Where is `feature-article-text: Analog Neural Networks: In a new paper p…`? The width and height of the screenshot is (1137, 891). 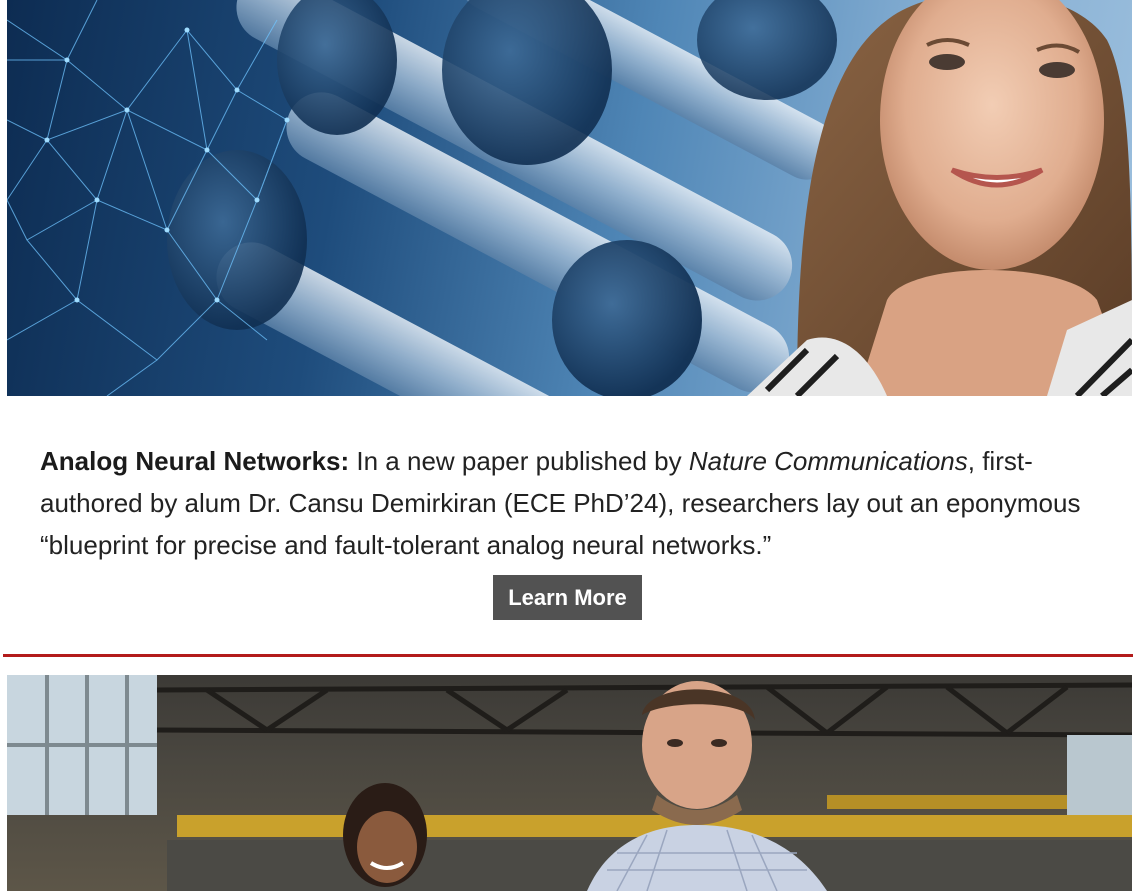 feature-article-text: Analog Neural Networks: In a new paper p… is located at coordinates (570, 503).